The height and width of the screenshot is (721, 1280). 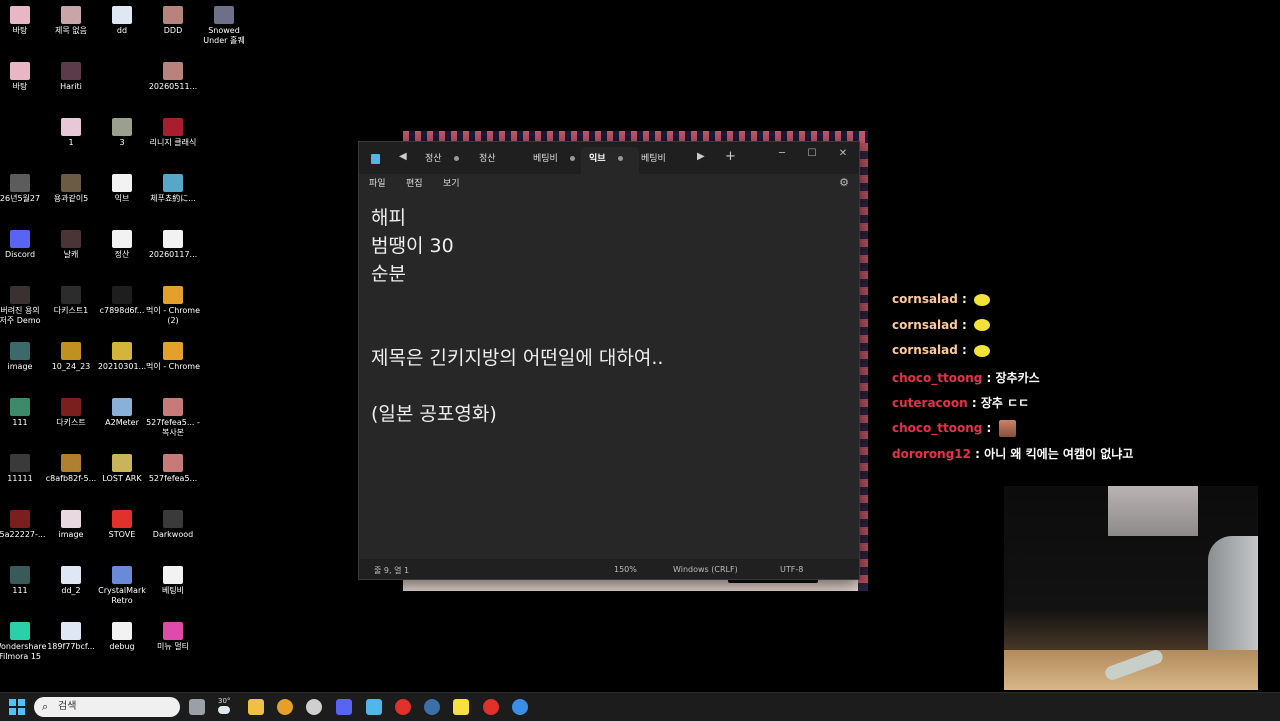 What do you see at coordinates (122, 189) in the screenshot?
I see `desktop-icon: 익브` at bounding box center [122, 189].